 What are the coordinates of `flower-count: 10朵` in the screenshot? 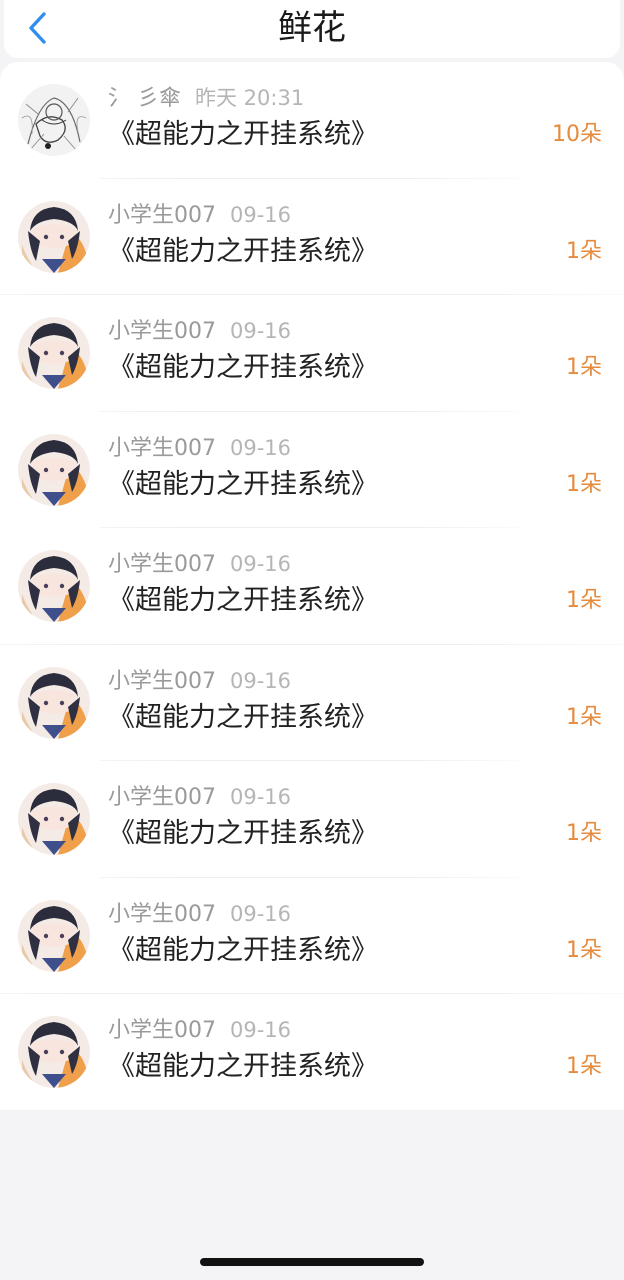 It's located at (577, 134).